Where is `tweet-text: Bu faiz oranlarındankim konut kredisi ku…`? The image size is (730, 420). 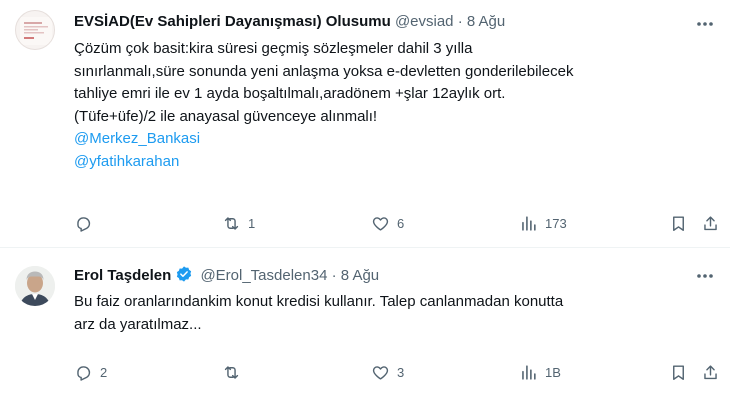 tweet-text: Bu faiz oranlarındankim konut kredisi ku… is located at coordinates (384, 313).